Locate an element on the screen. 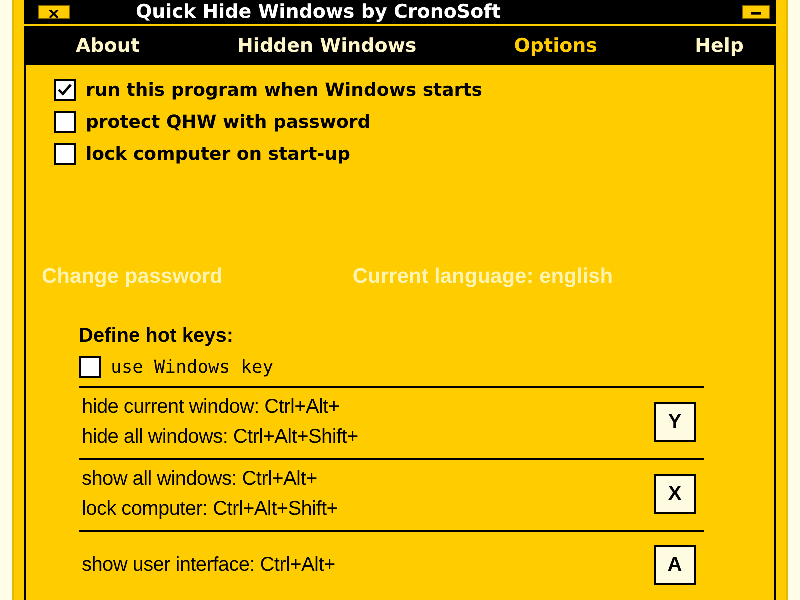 The image size is (800, 600). menu-tab: Hidden Windows is located at coordinates (327, 45).